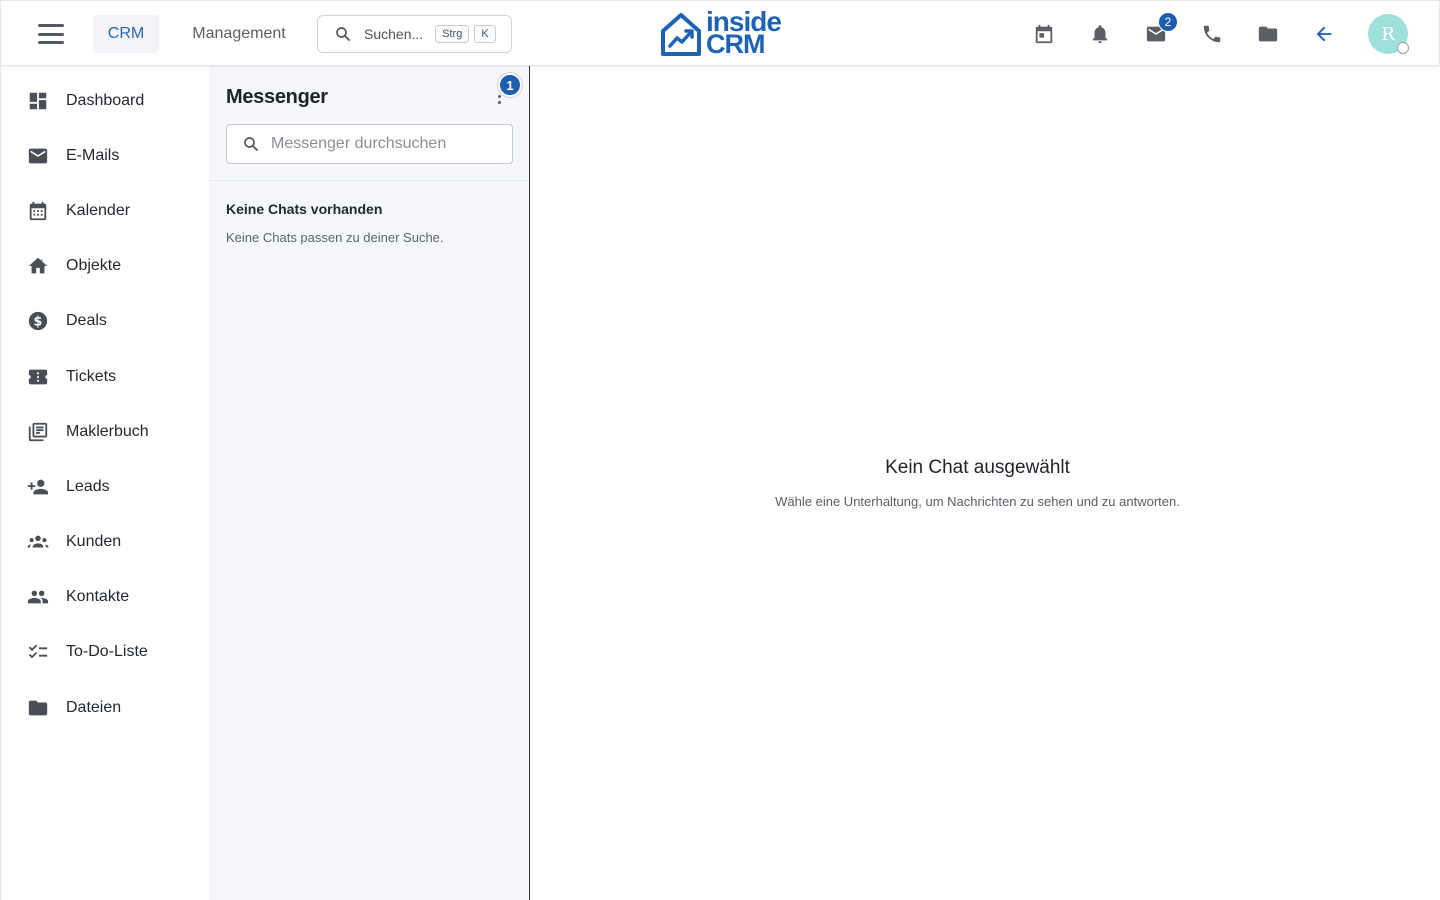 Image resolution: width=1440 pixels, height=900 pixels. Describe the element at coordinates (681, 34) in the screenshot. I see `logo-house-icon` at that location.